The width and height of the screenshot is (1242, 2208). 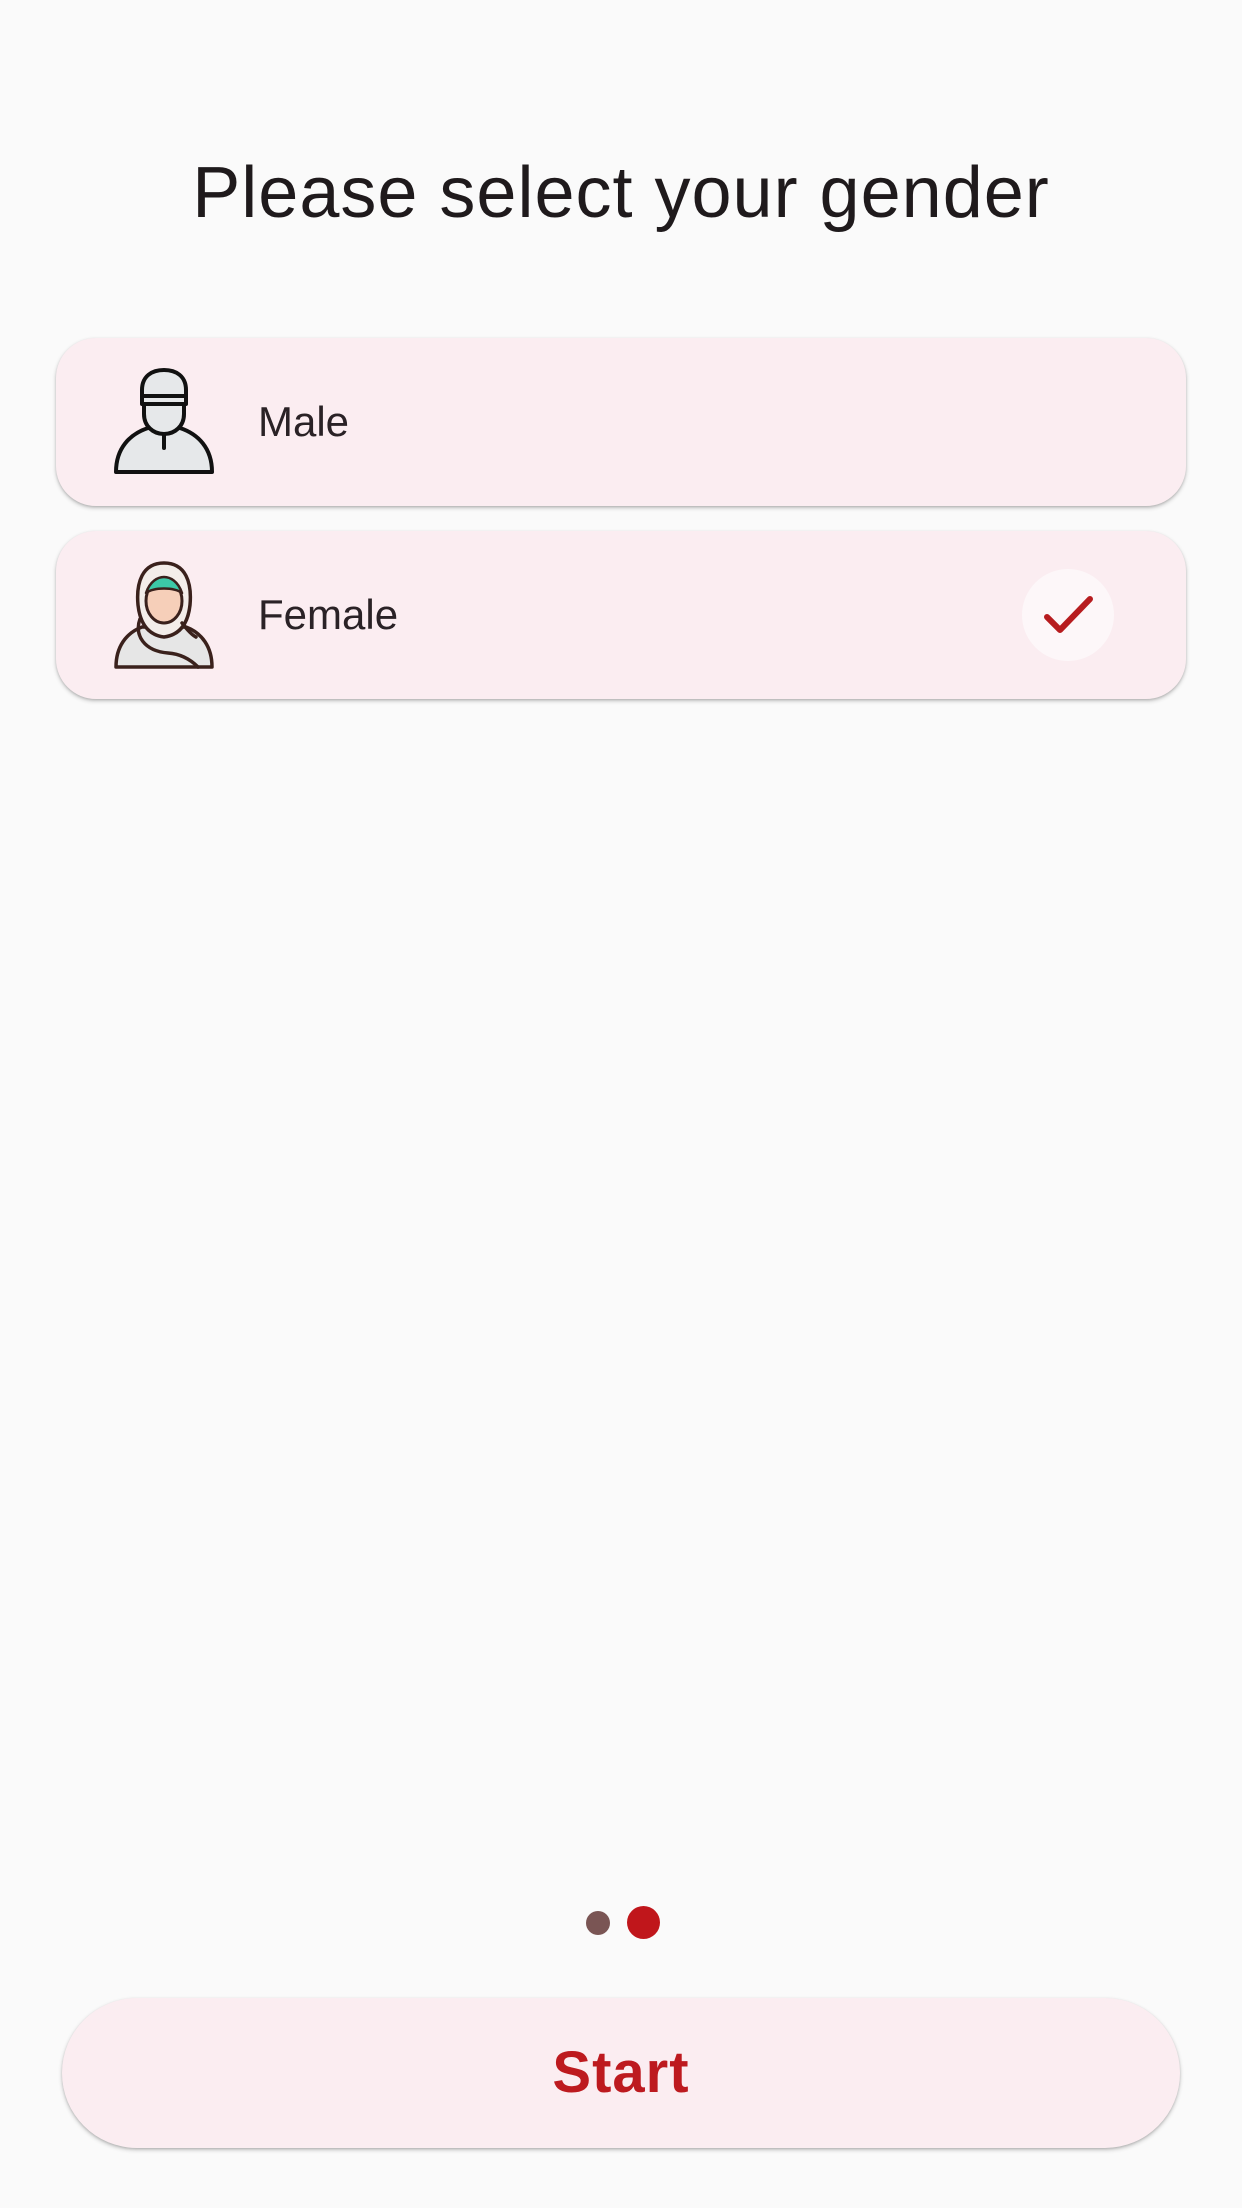 What do you see at coordinates (164, 422) in the screenshot?
I see `male-avatar-icon` at bounding box center [164, 422].